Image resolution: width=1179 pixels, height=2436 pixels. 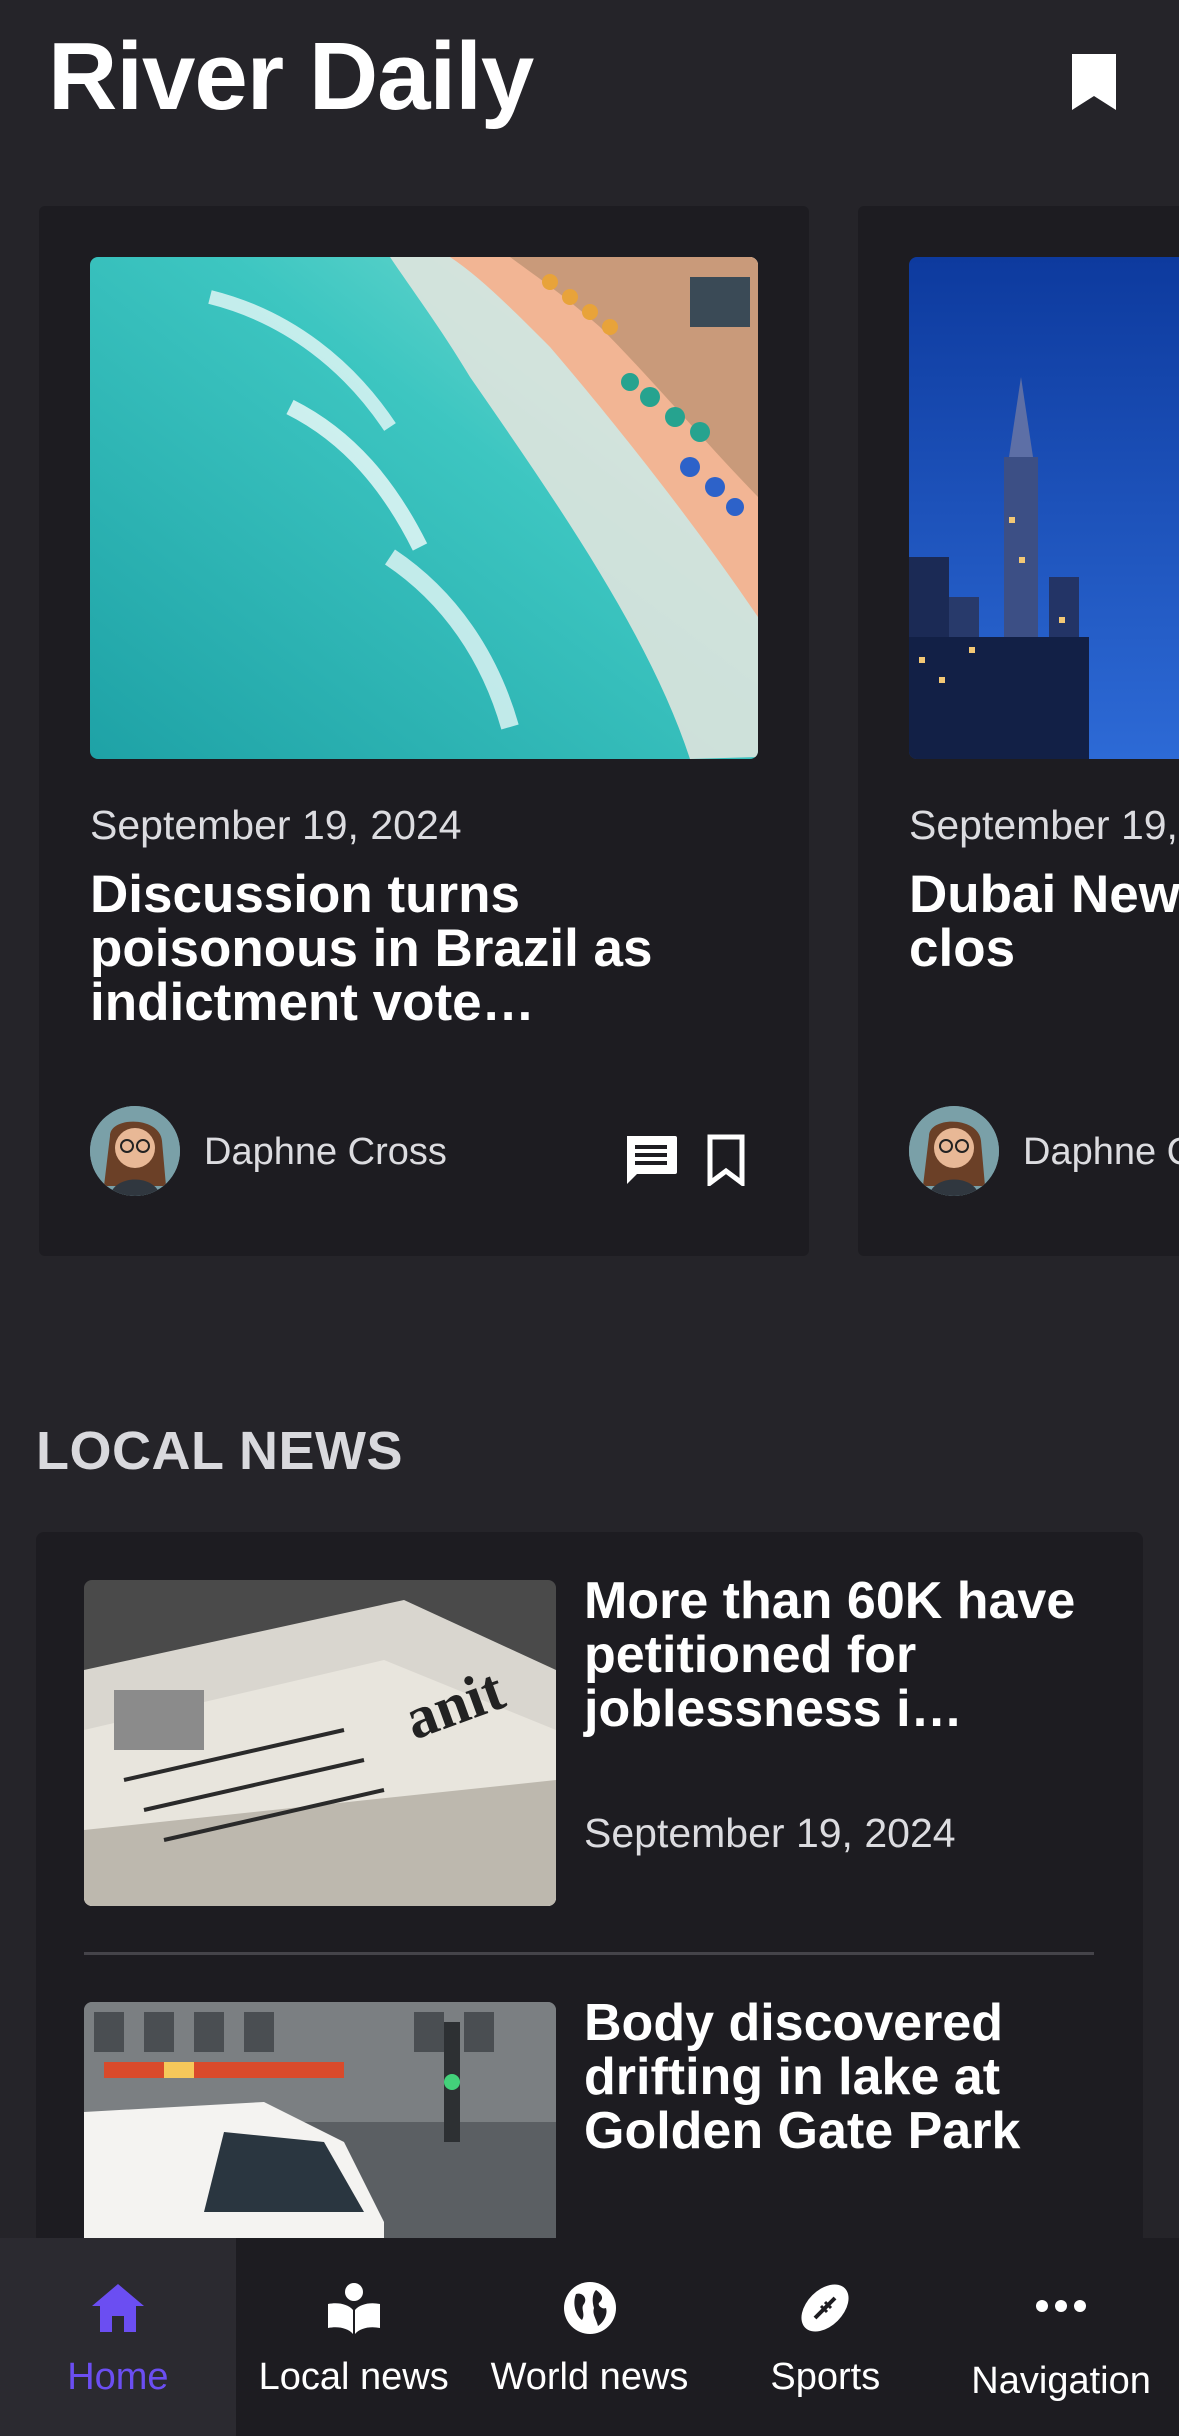 I want to click on divider, so click(x=589, y=1953).